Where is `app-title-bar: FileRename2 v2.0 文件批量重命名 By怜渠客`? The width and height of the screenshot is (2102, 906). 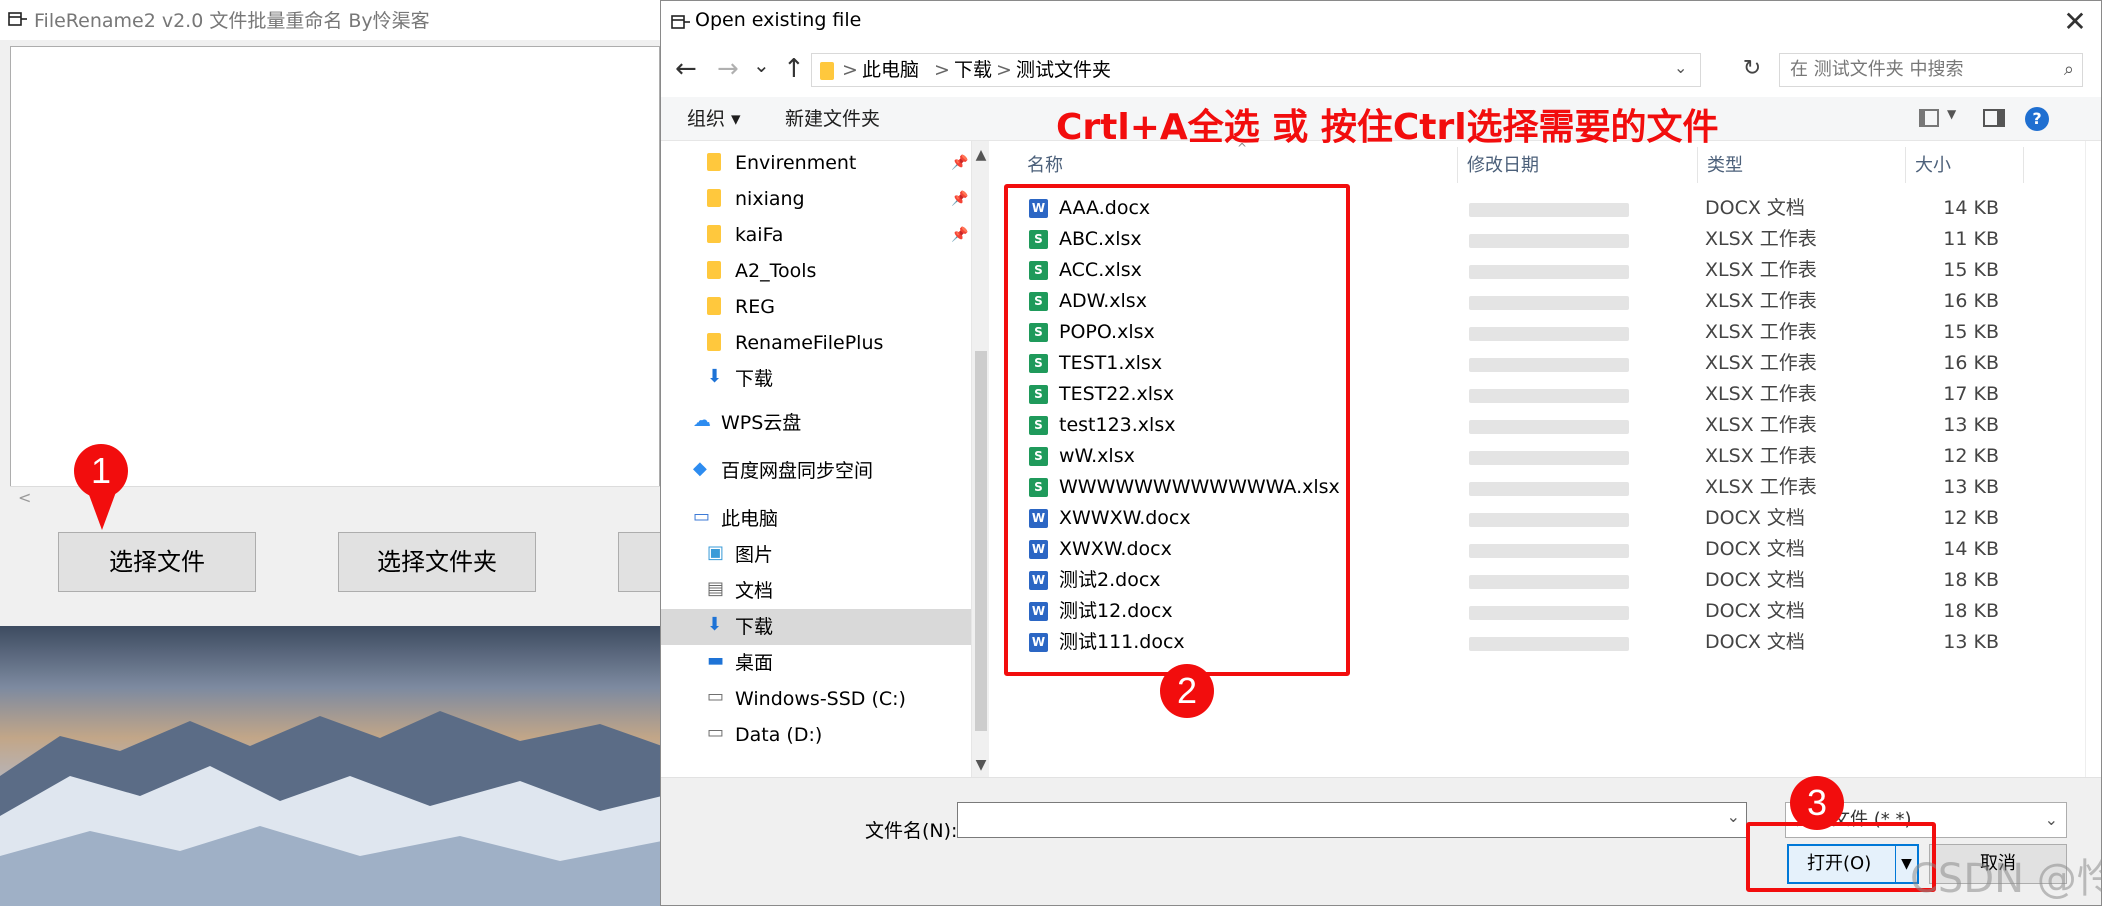
app-title-bar: FileRename2 v2.0 文件批量重命名 By怜渠客 is located at coordinates (331, 20).